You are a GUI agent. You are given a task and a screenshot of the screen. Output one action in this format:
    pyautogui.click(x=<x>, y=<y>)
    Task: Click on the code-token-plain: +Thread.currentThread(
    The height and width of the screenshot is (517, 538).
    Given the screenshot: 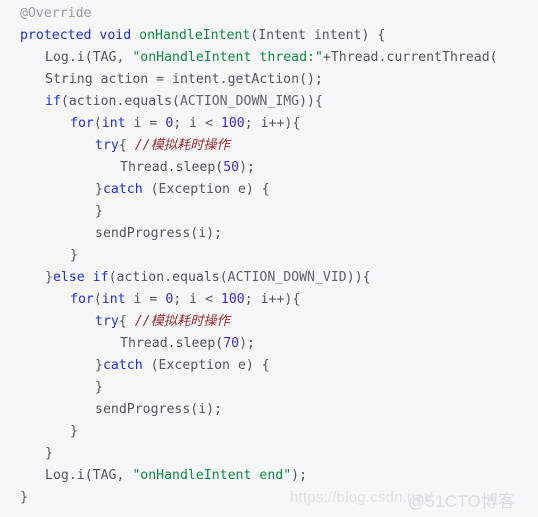 What is the action you would take?
    pyautogui.click(x=410, y=57)
    